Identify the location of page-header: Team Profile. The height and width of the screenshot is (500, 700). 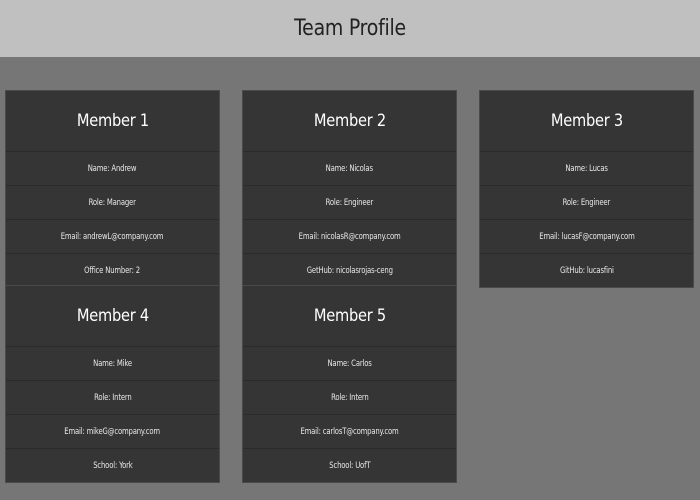
(350, 28).